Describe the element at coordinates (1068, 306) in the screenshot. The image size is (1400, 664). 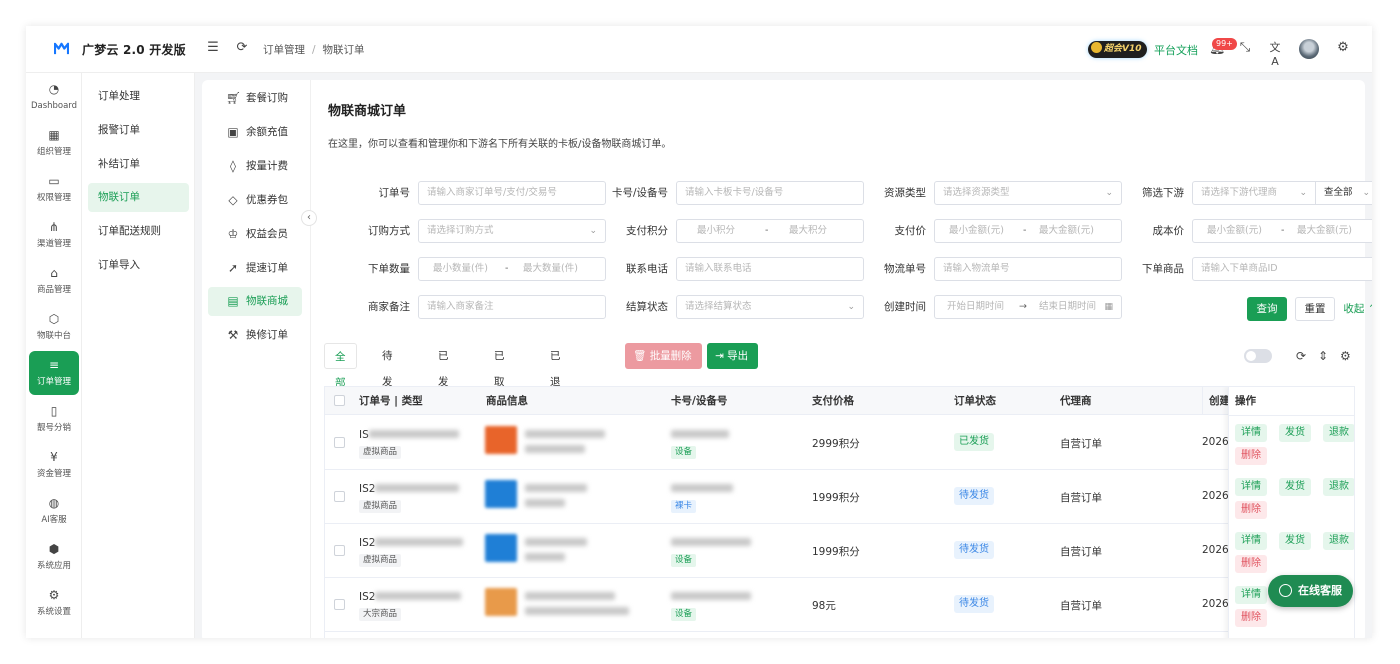
I see `date-end: 结束日期时间` at that location.